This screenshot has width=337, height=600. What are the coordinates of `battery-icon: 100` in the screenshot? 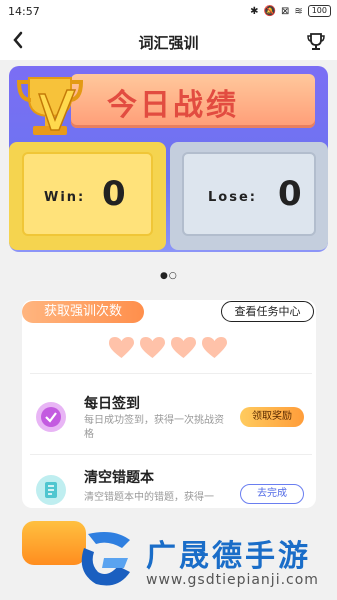 It's located at (319, 11).